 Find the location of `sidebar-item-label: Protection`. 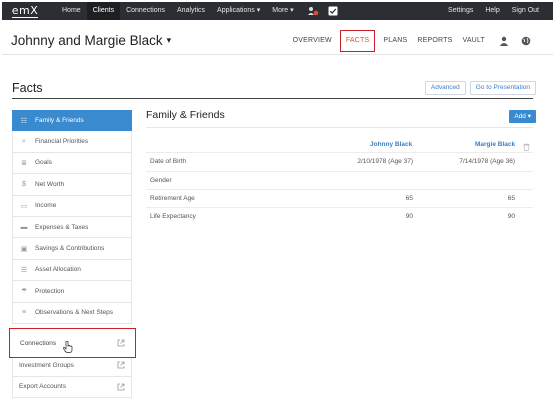

sidebar-item-label: Protection is located at coordinates (50, 291).